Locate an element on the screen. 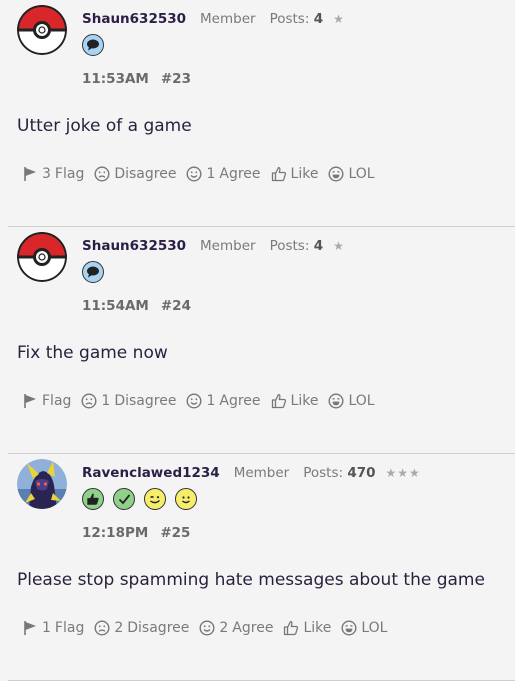 This screenshot has width=515, height=681. post-timestamp: 11:53AM #23 is located at coordinates (136, 79).